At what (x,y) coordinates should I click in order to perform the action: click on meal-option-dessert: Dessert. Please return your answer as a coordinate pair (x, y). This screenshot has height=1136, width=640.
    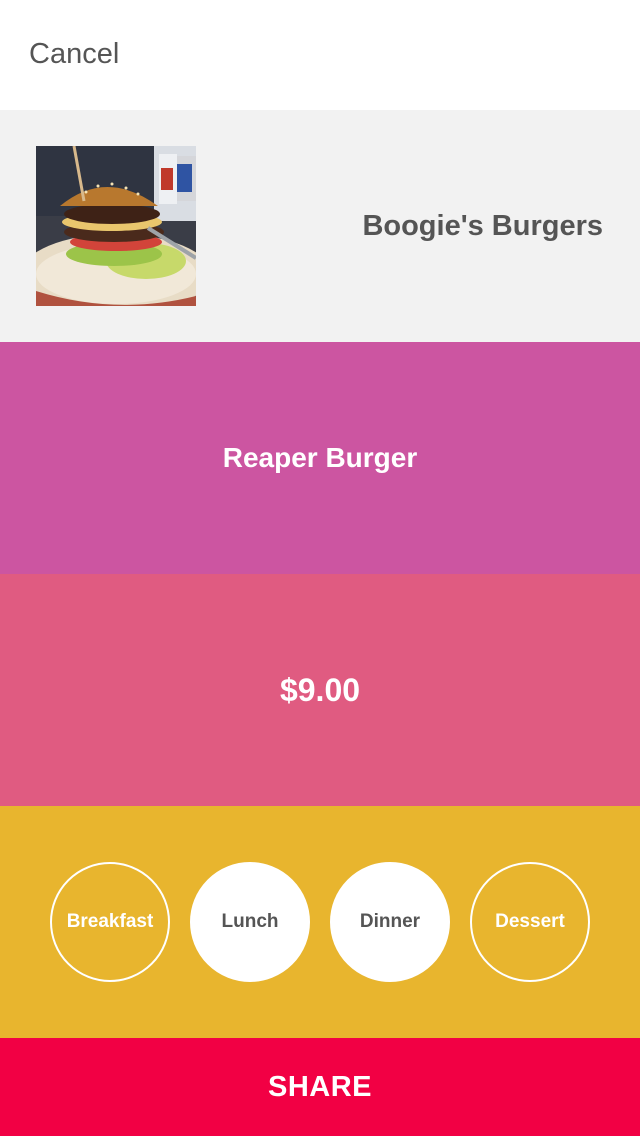
    Looking at the image, I should click on (530, 922).